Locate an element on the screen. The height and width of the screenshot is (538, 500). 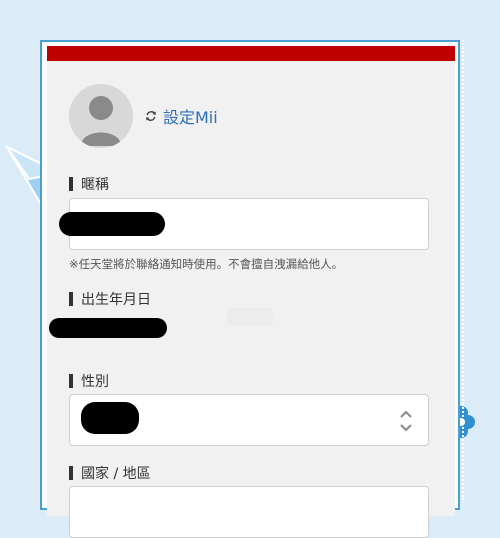
region-select is located at coordinates (249, 512).